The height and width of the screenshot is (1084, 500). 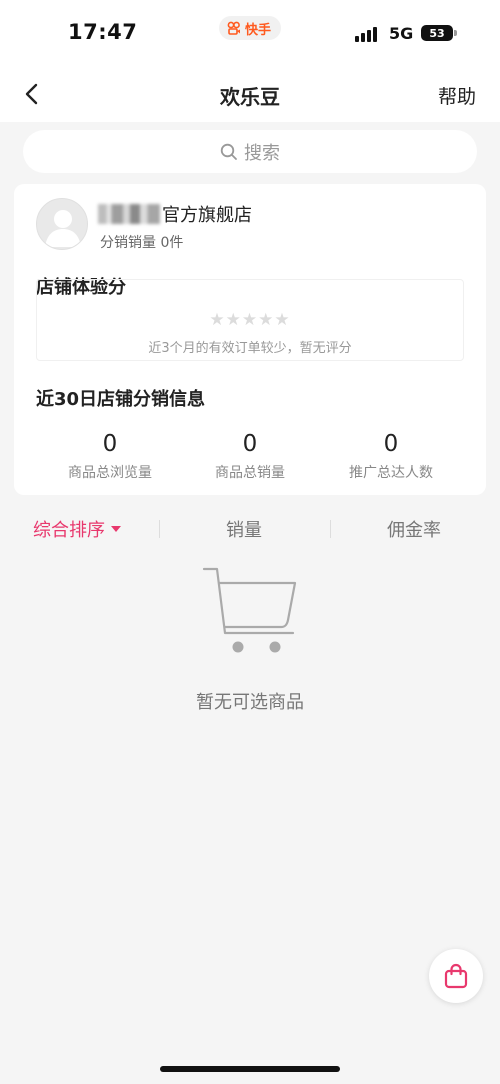 I want to click on stat-total-views: 0 商品总浏览量, so click(x=110, y=456).